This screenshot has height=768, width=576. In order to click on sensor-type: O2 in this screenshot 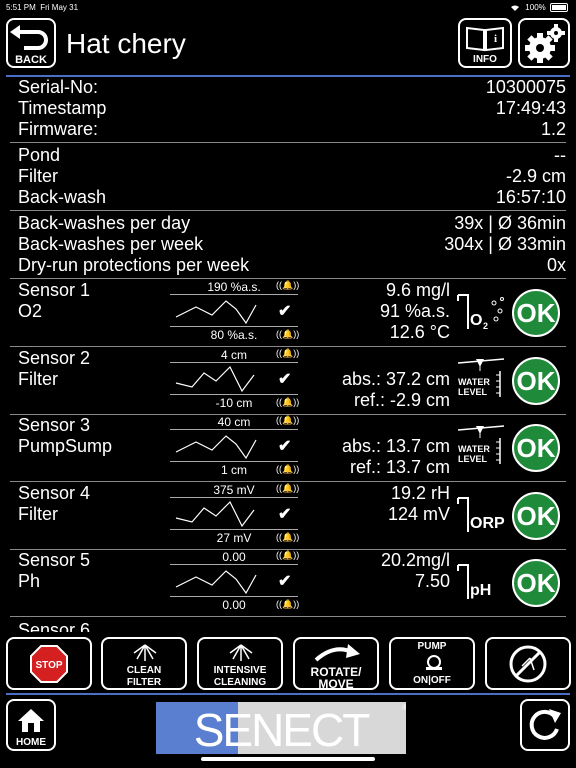, I will do `click(30, 311)`.